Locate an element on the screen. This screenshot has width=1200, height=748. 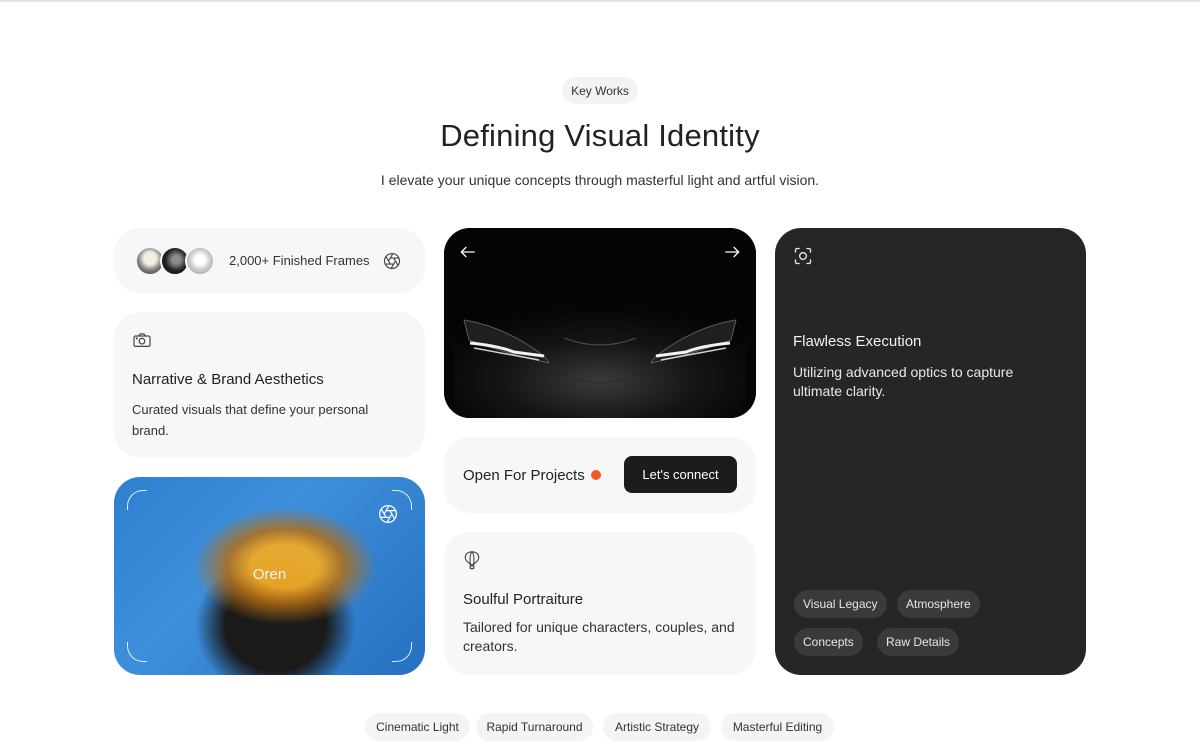
tag-raw-details: Raw Details is located at coordinates (918, 642).